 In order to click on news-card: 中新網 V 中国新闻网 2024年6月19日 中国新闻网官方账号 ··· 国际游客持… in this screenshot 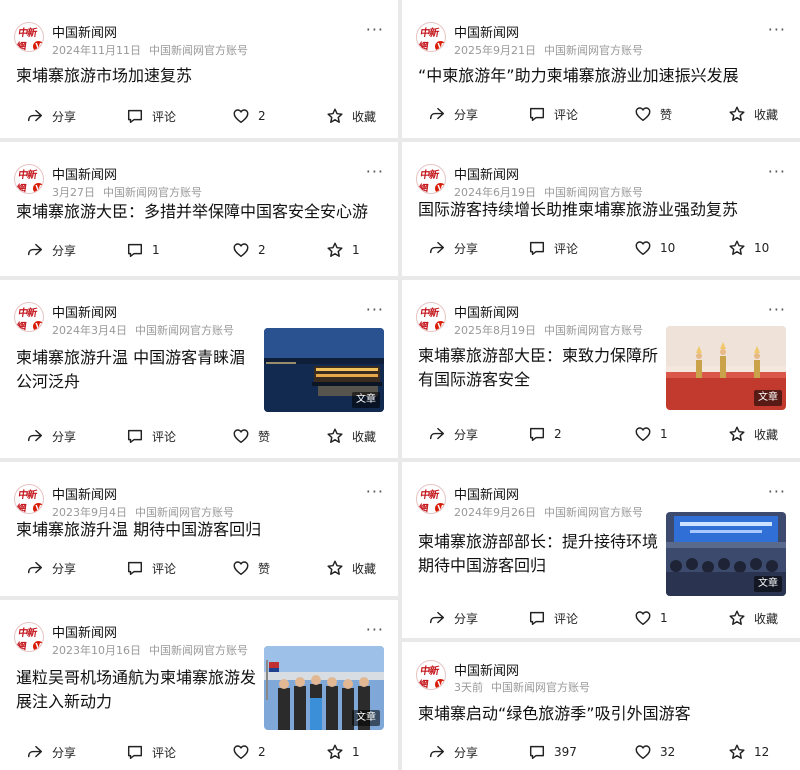, I will do `click(601, 209)`.